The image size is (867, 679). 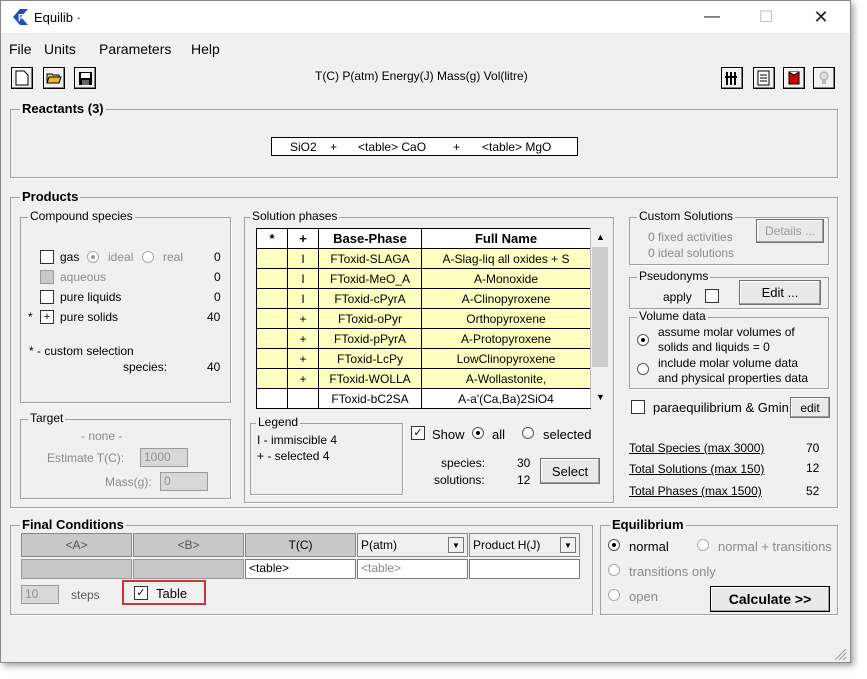 What do you see at coordinates (696, 448) in the screenshot?
I see `total-species-label: Total Species (max 3000)` at bounding box center [696, 448].